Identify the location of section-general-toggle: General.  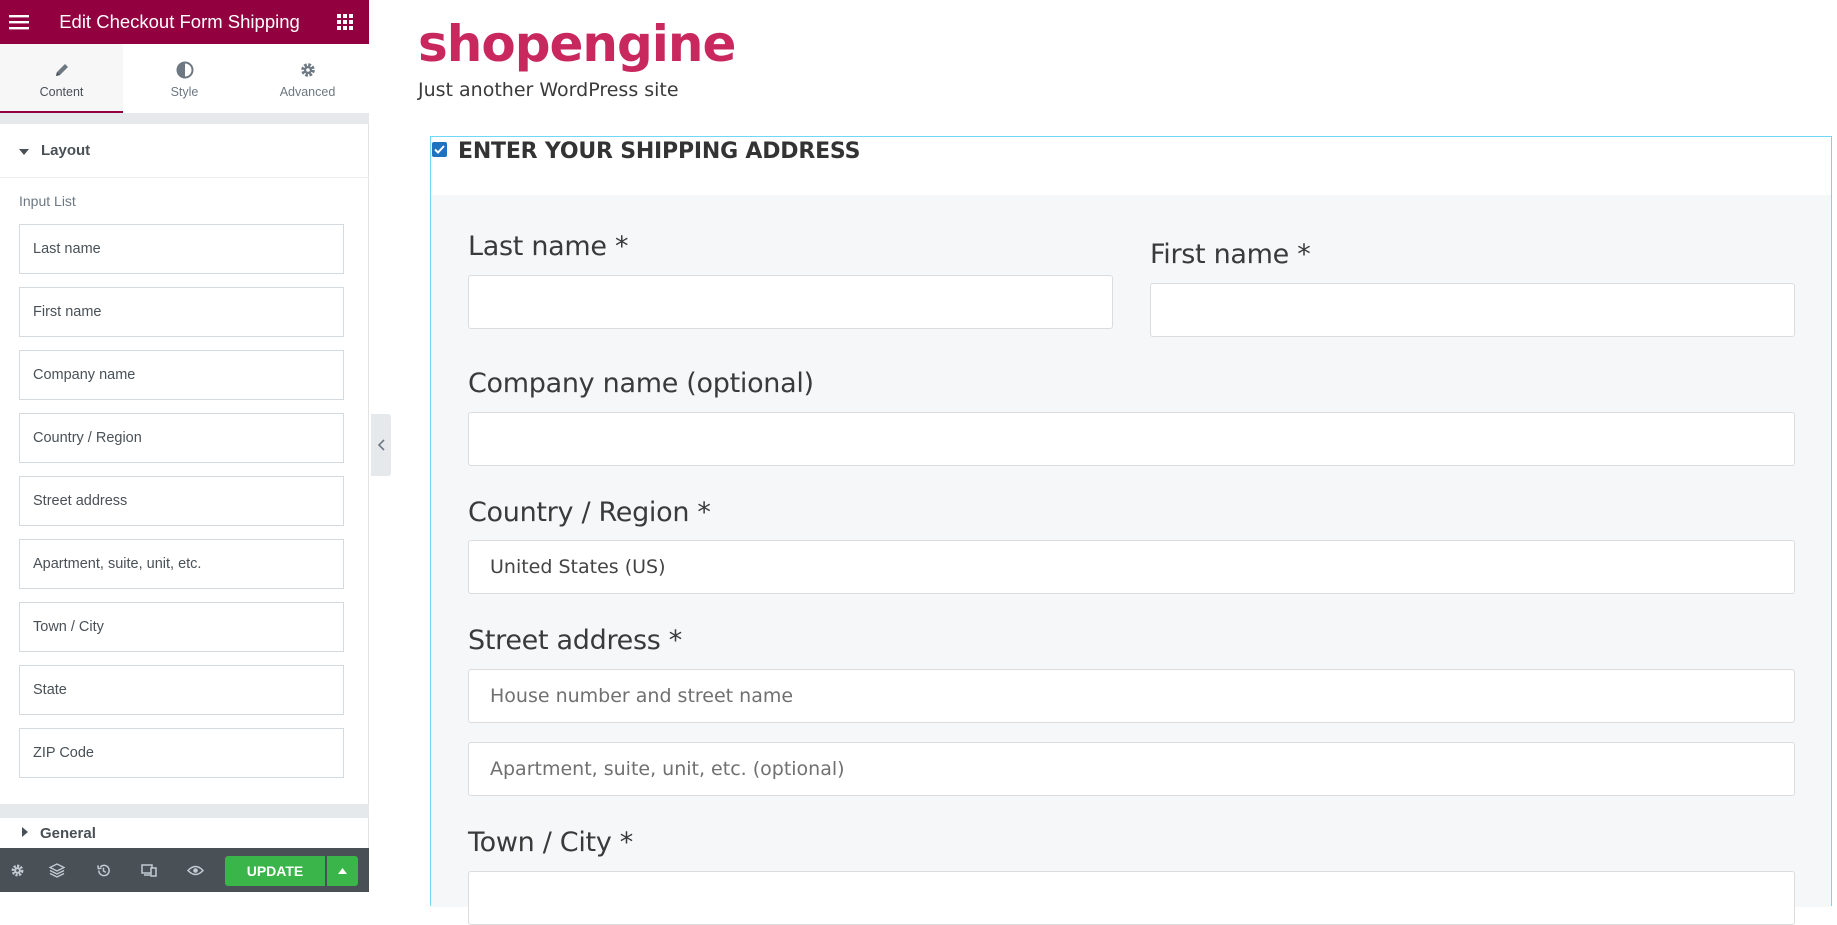
(184, 833).